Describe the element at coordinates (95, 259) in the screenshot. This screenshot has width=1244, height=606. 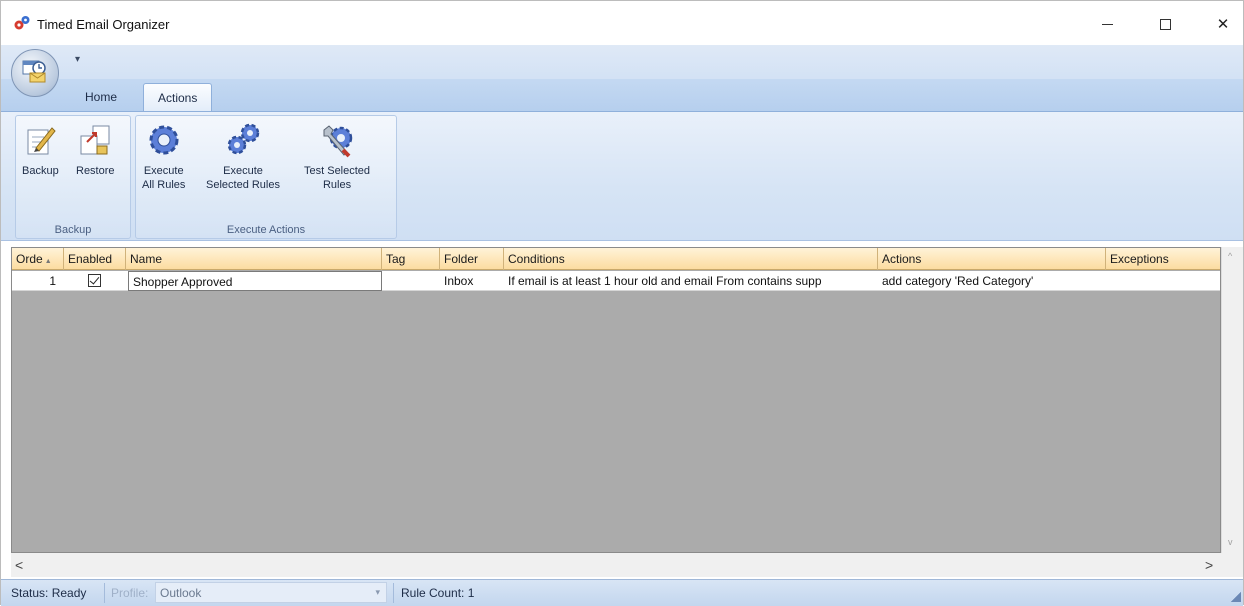
I see `column-header-enabled: Enabled` at that location.